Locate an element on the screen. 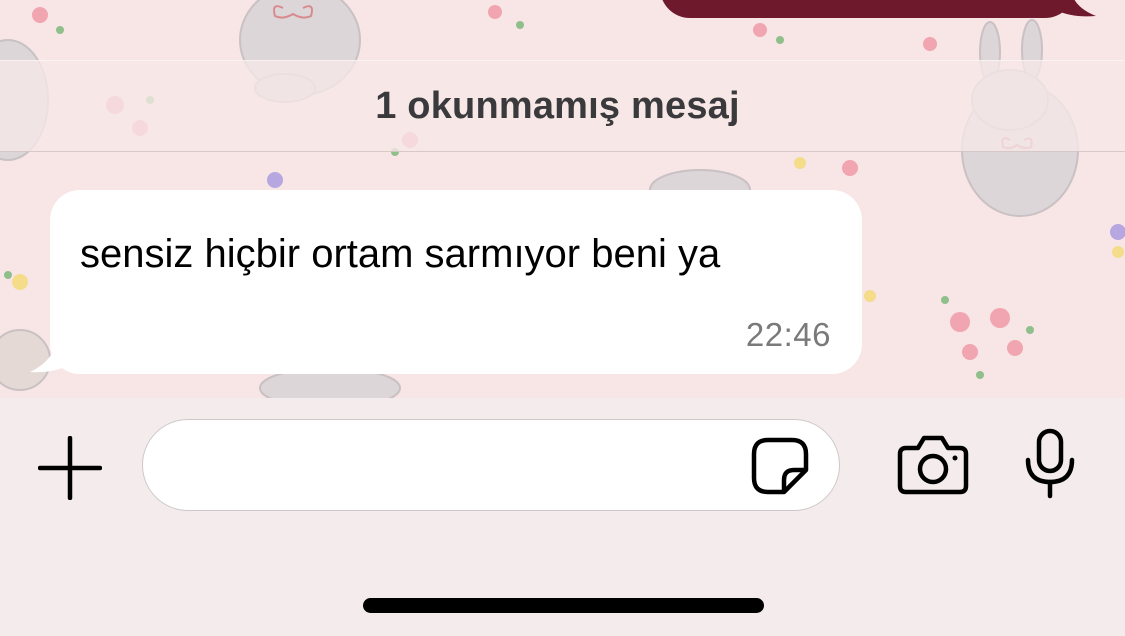  outgoing-bubble-tail is located at coordinates (1074, 8).